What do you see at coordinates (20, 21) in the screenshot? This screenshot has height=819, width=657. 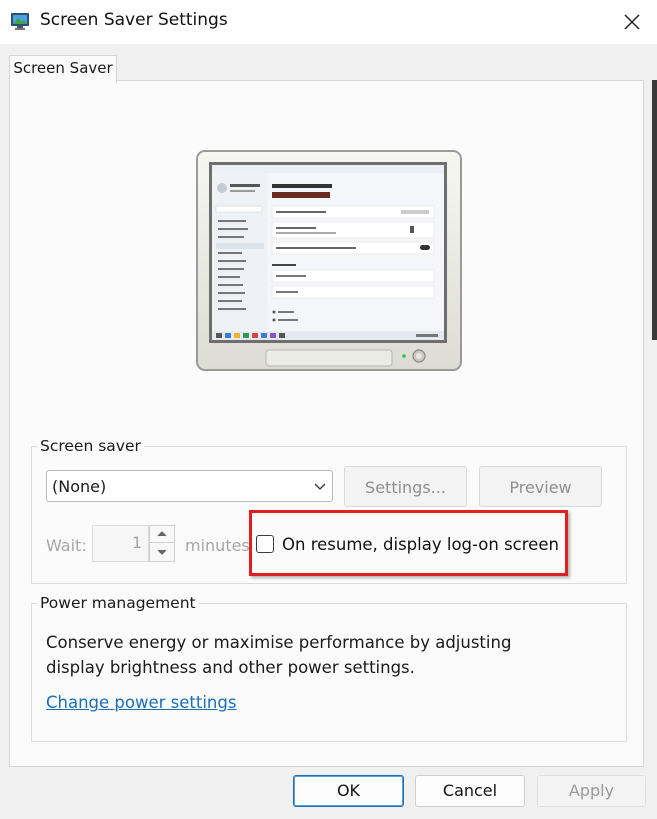 I see `screen-saver-app-icon` at bounding box center [20, 21].